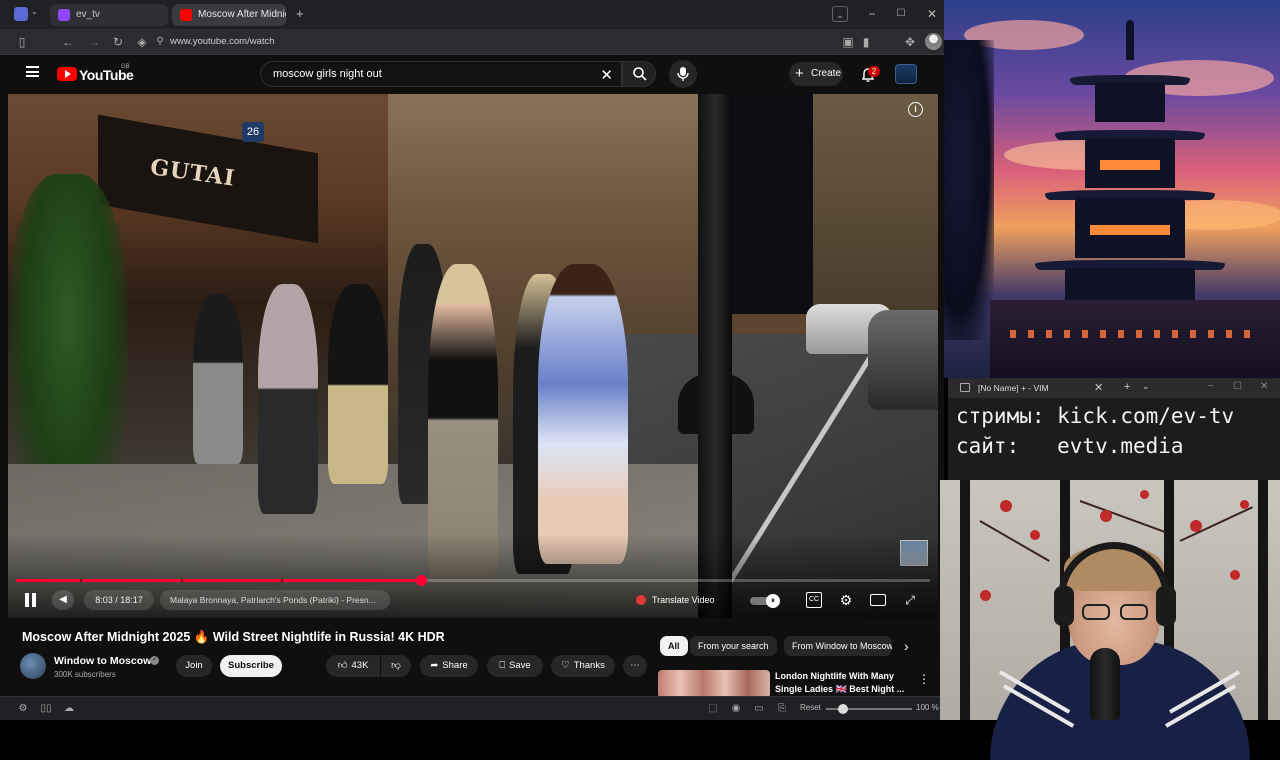  What do you see at coordinates (915, 109) in the screenshot?
I see `info-icon: i` at bounding box center [915, 109].